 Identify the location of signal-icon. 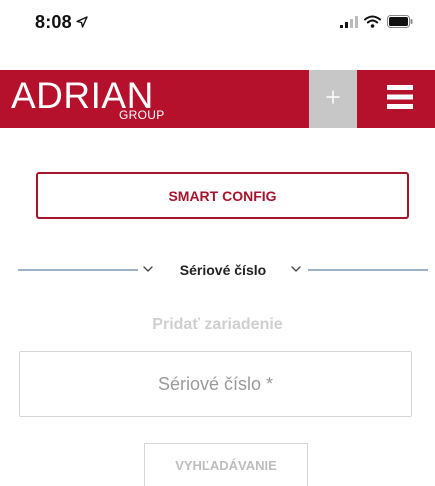
(349, 24).